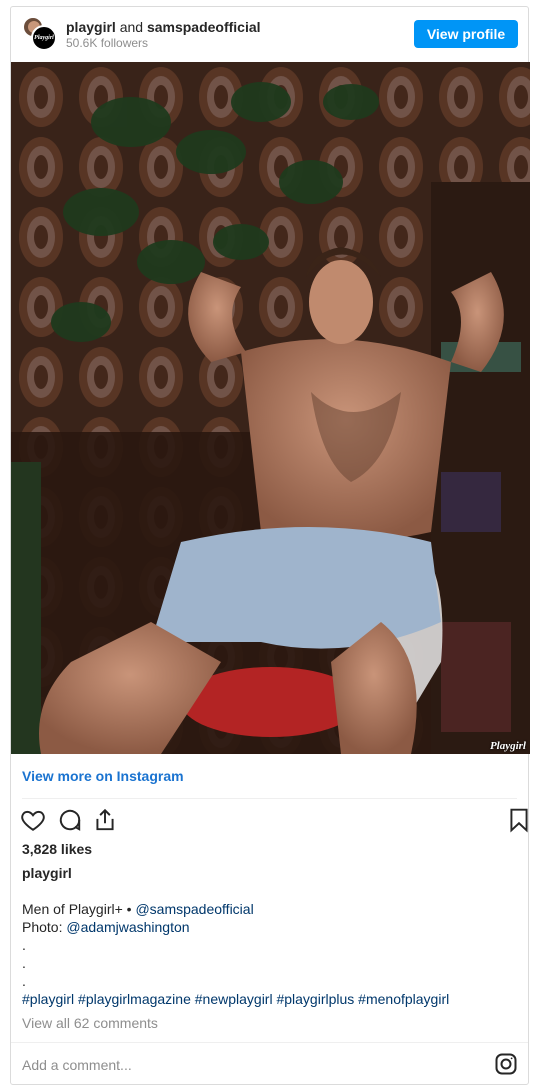 Image resolution: width=539 pixels, height=1092 pixels. I want to click on likes-count: 3,828 likes, so click(57, 849).